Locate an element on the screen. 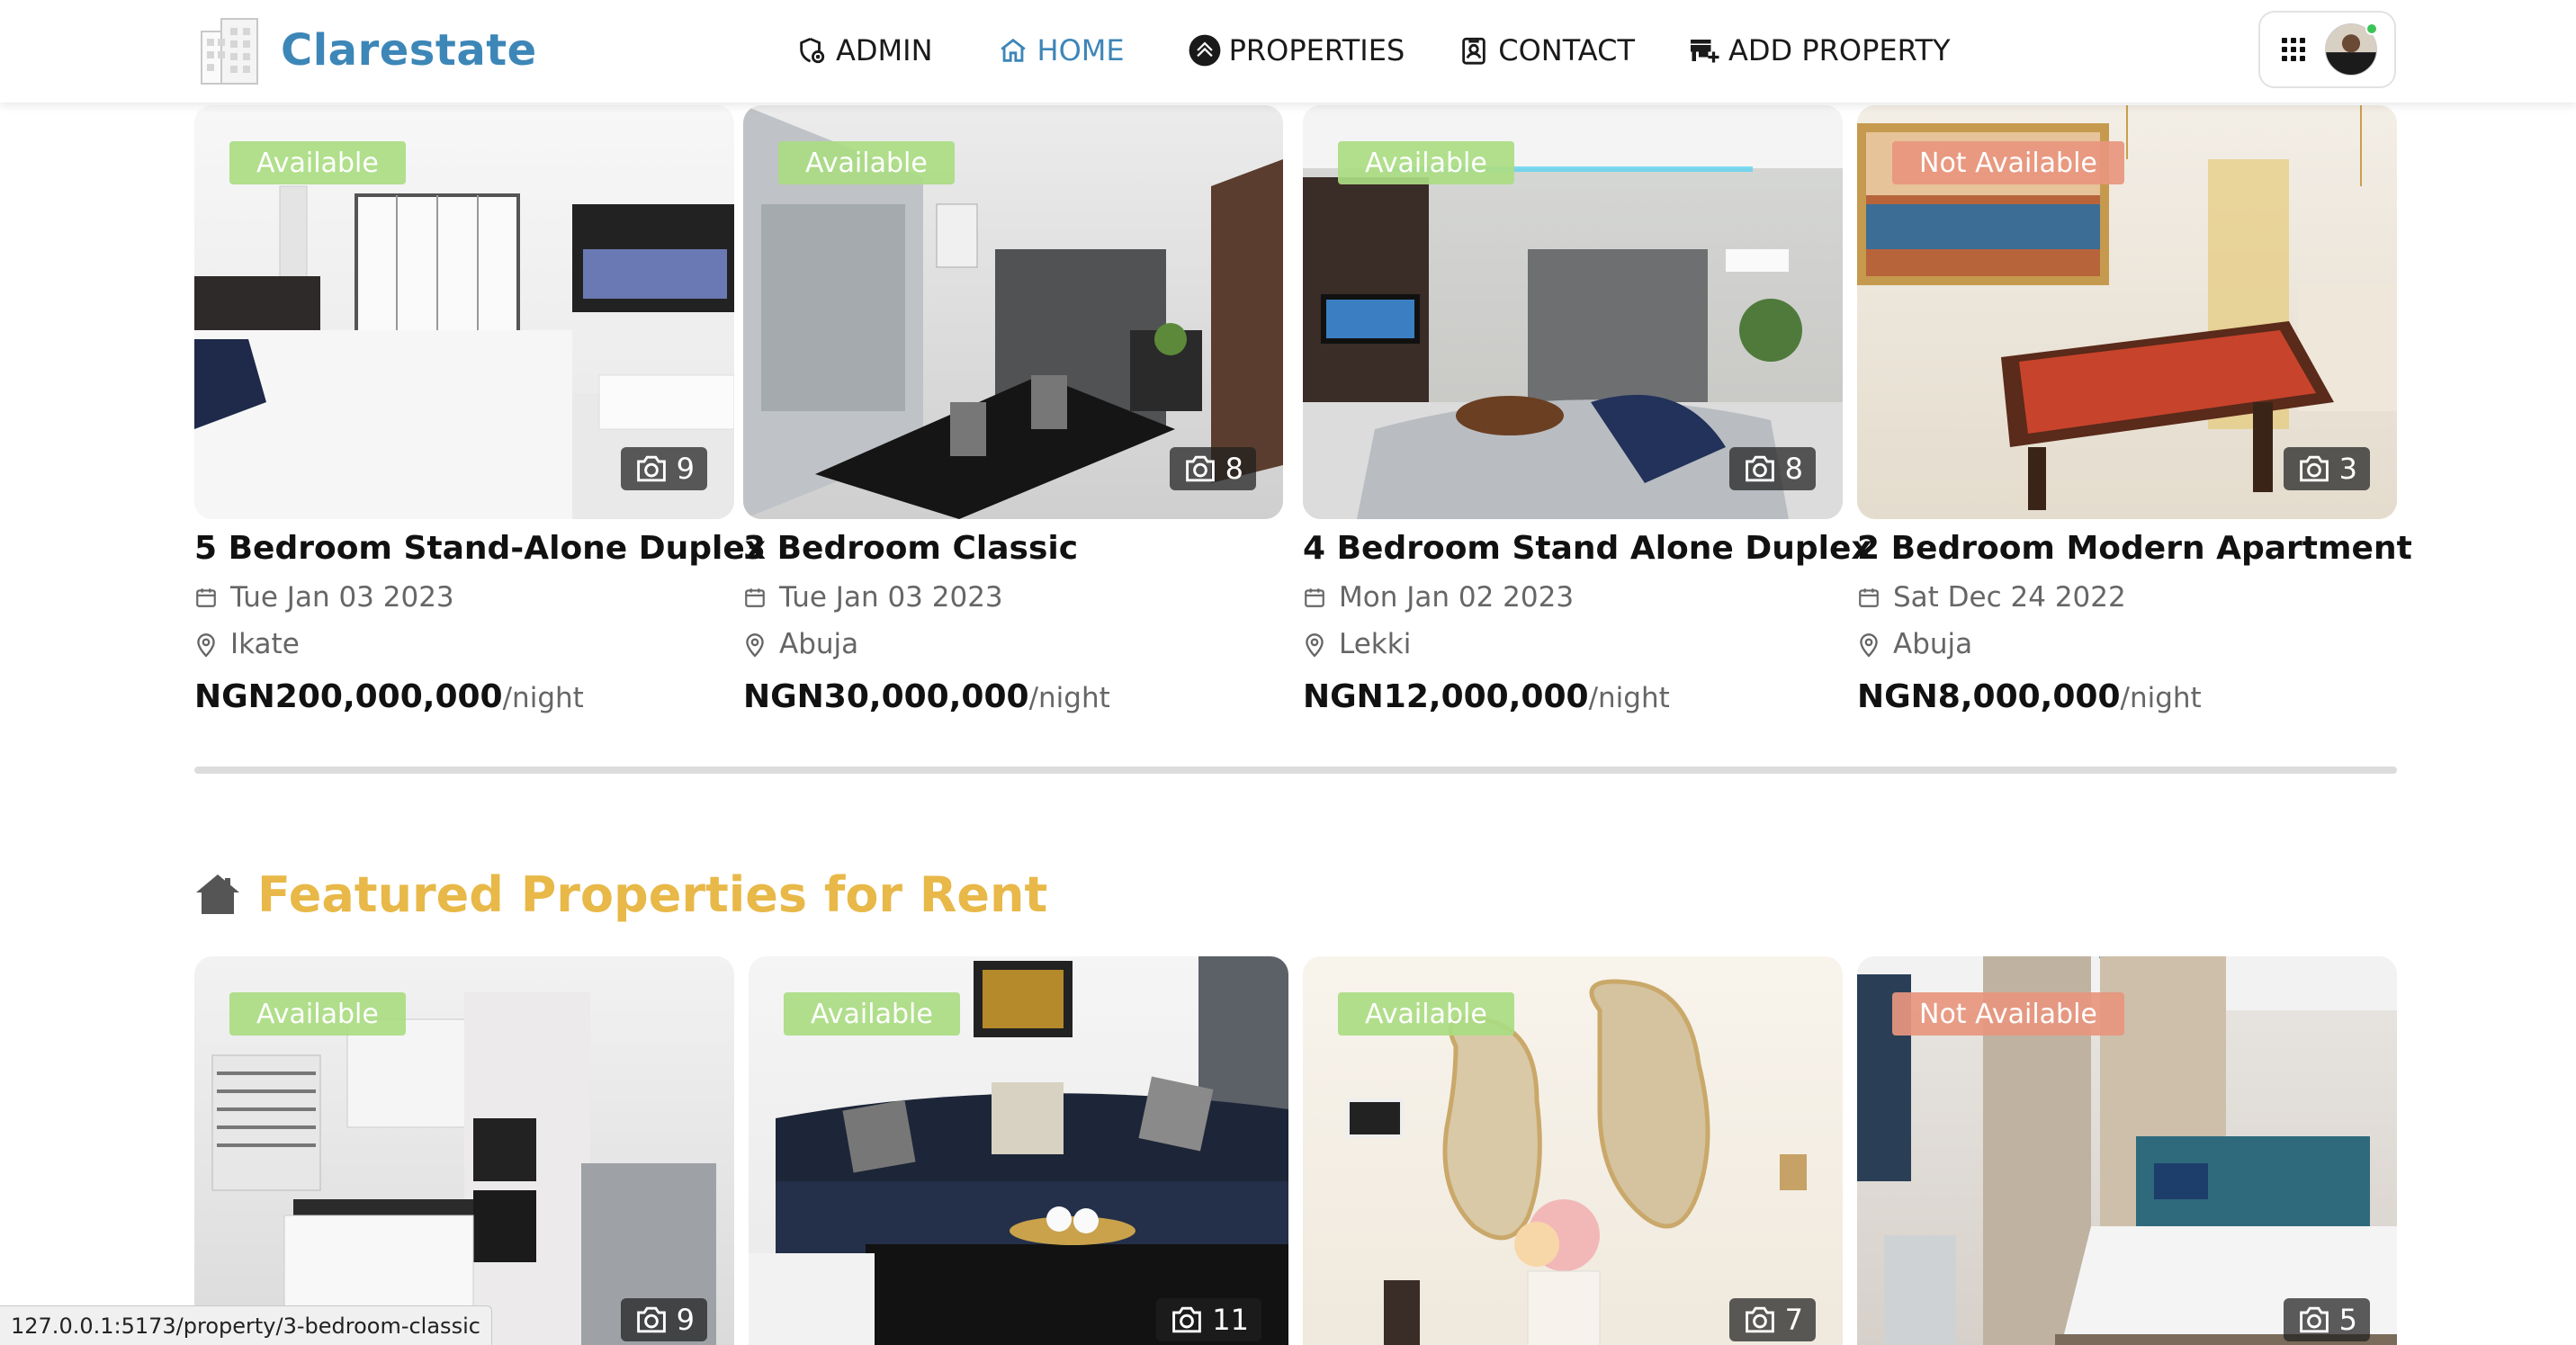  nav-properties-label: PROPERTIES is located at coordinates (1316, 50).